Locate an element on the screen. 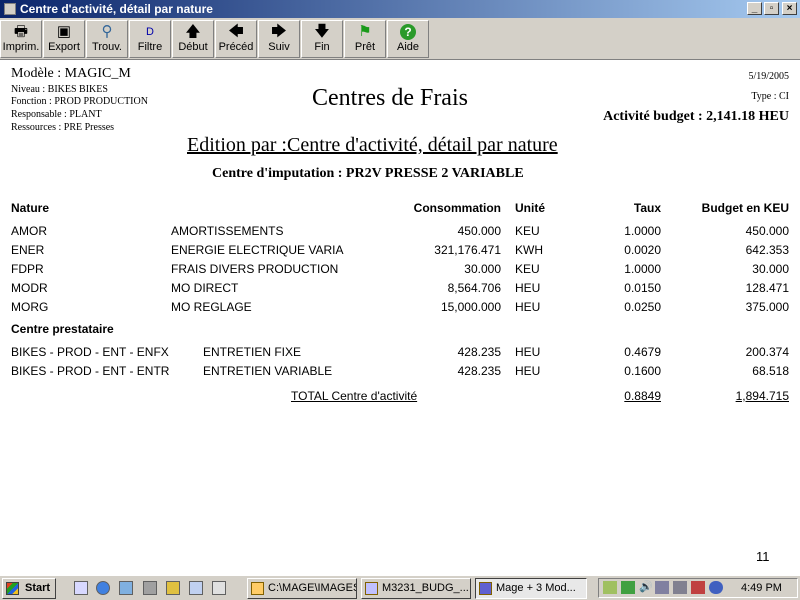 The width and height of the screenshot is (800, 600). row-conso: 321,176.471 is located at coordinates (467, 250).